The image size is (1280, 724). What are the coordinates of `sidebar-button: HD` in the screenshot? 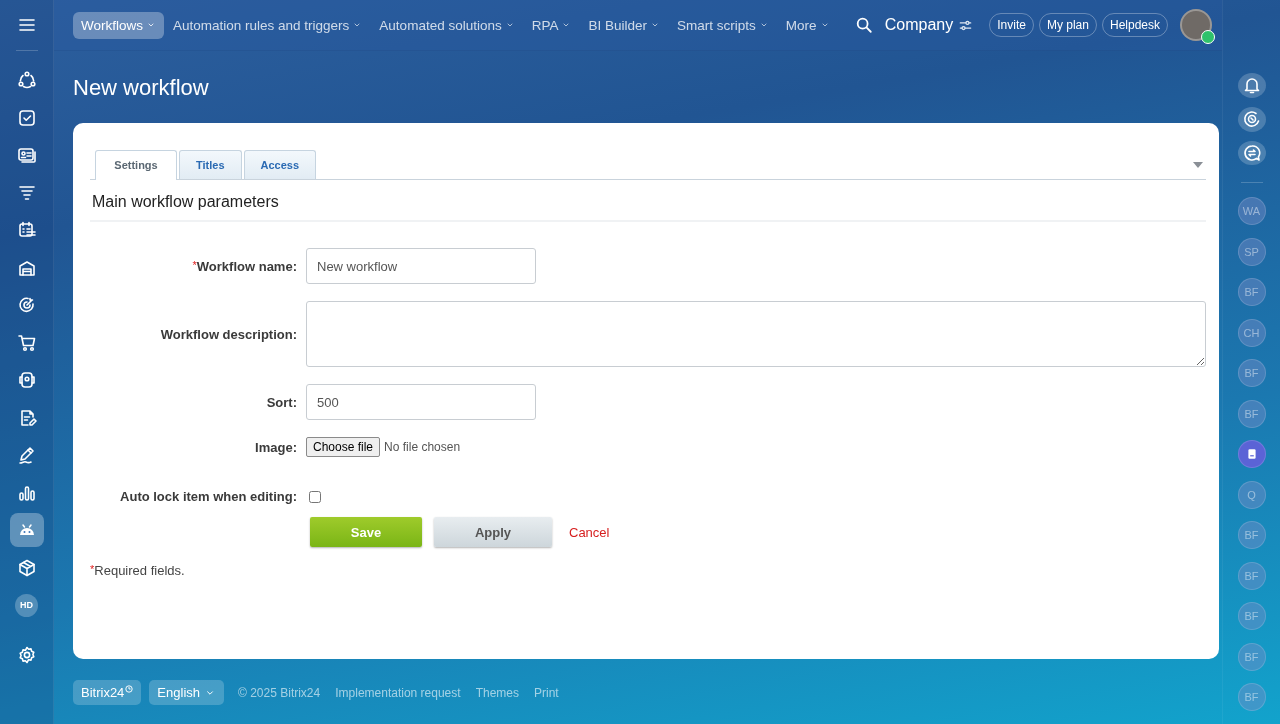 It's located at (26, 605).